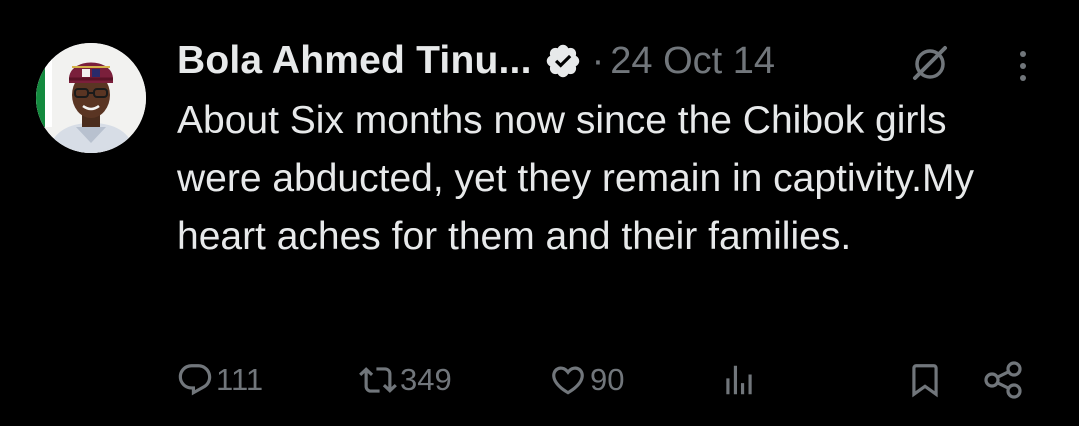  I want to click on share-icon, so click(1003, 380).